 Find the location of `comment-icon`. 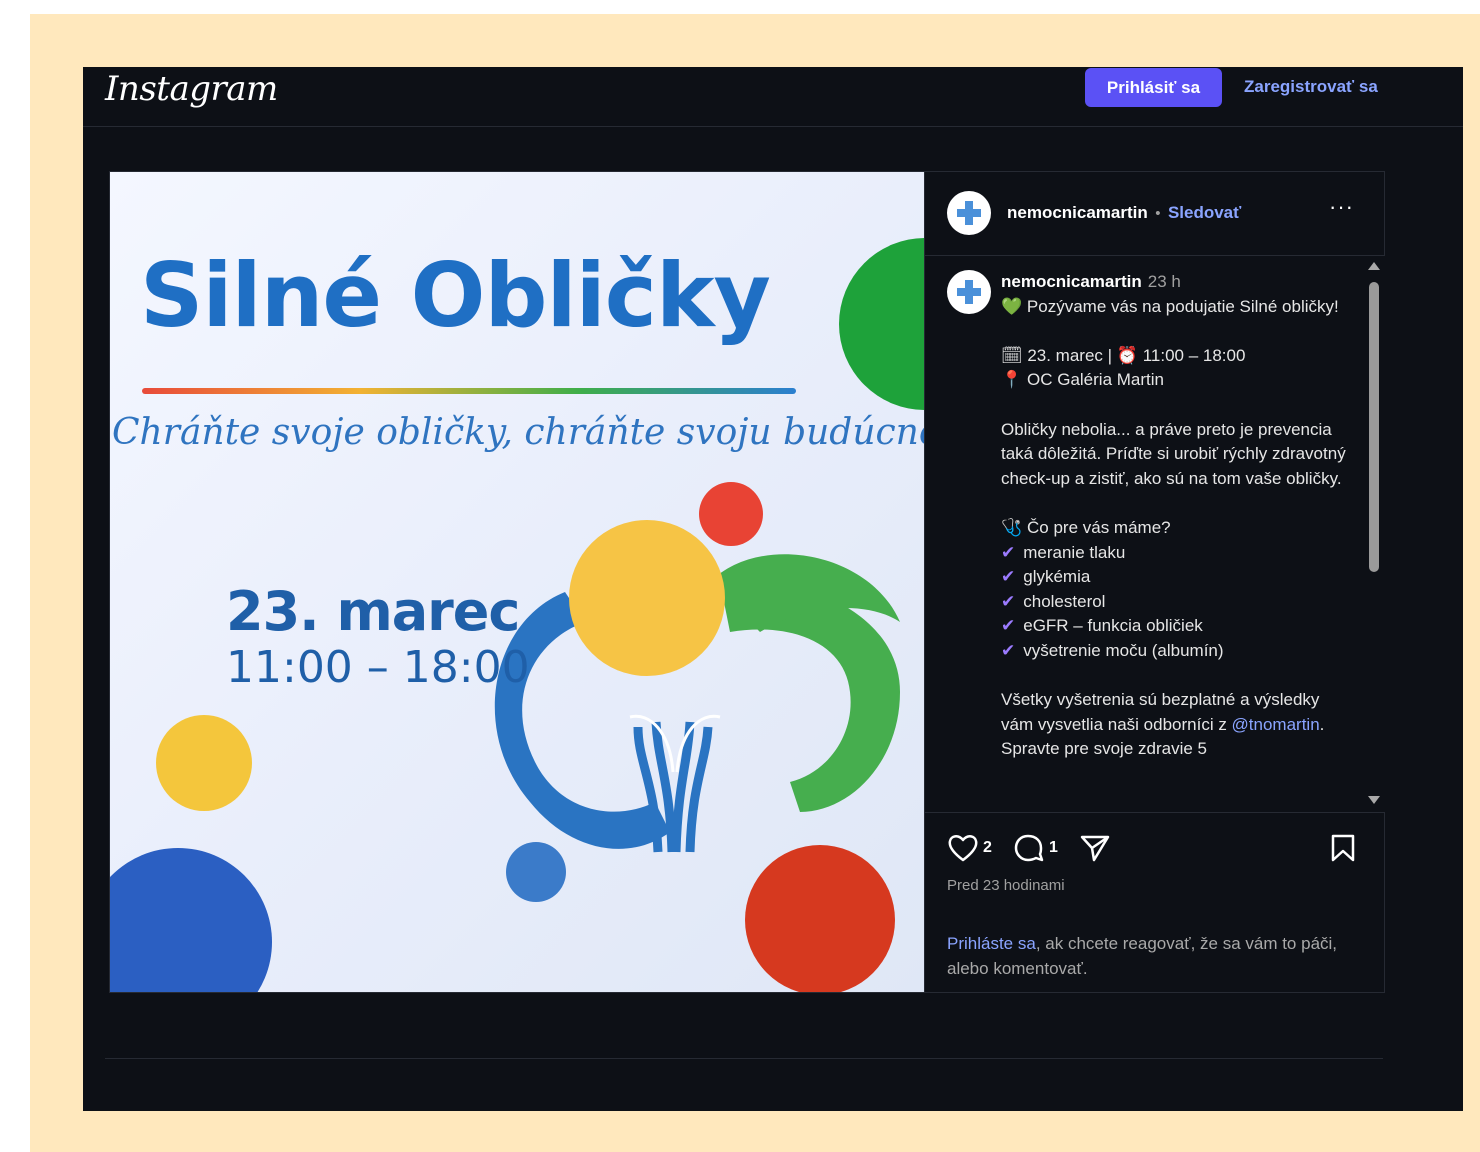

comment-icon is located at coordinates (1029, 848).